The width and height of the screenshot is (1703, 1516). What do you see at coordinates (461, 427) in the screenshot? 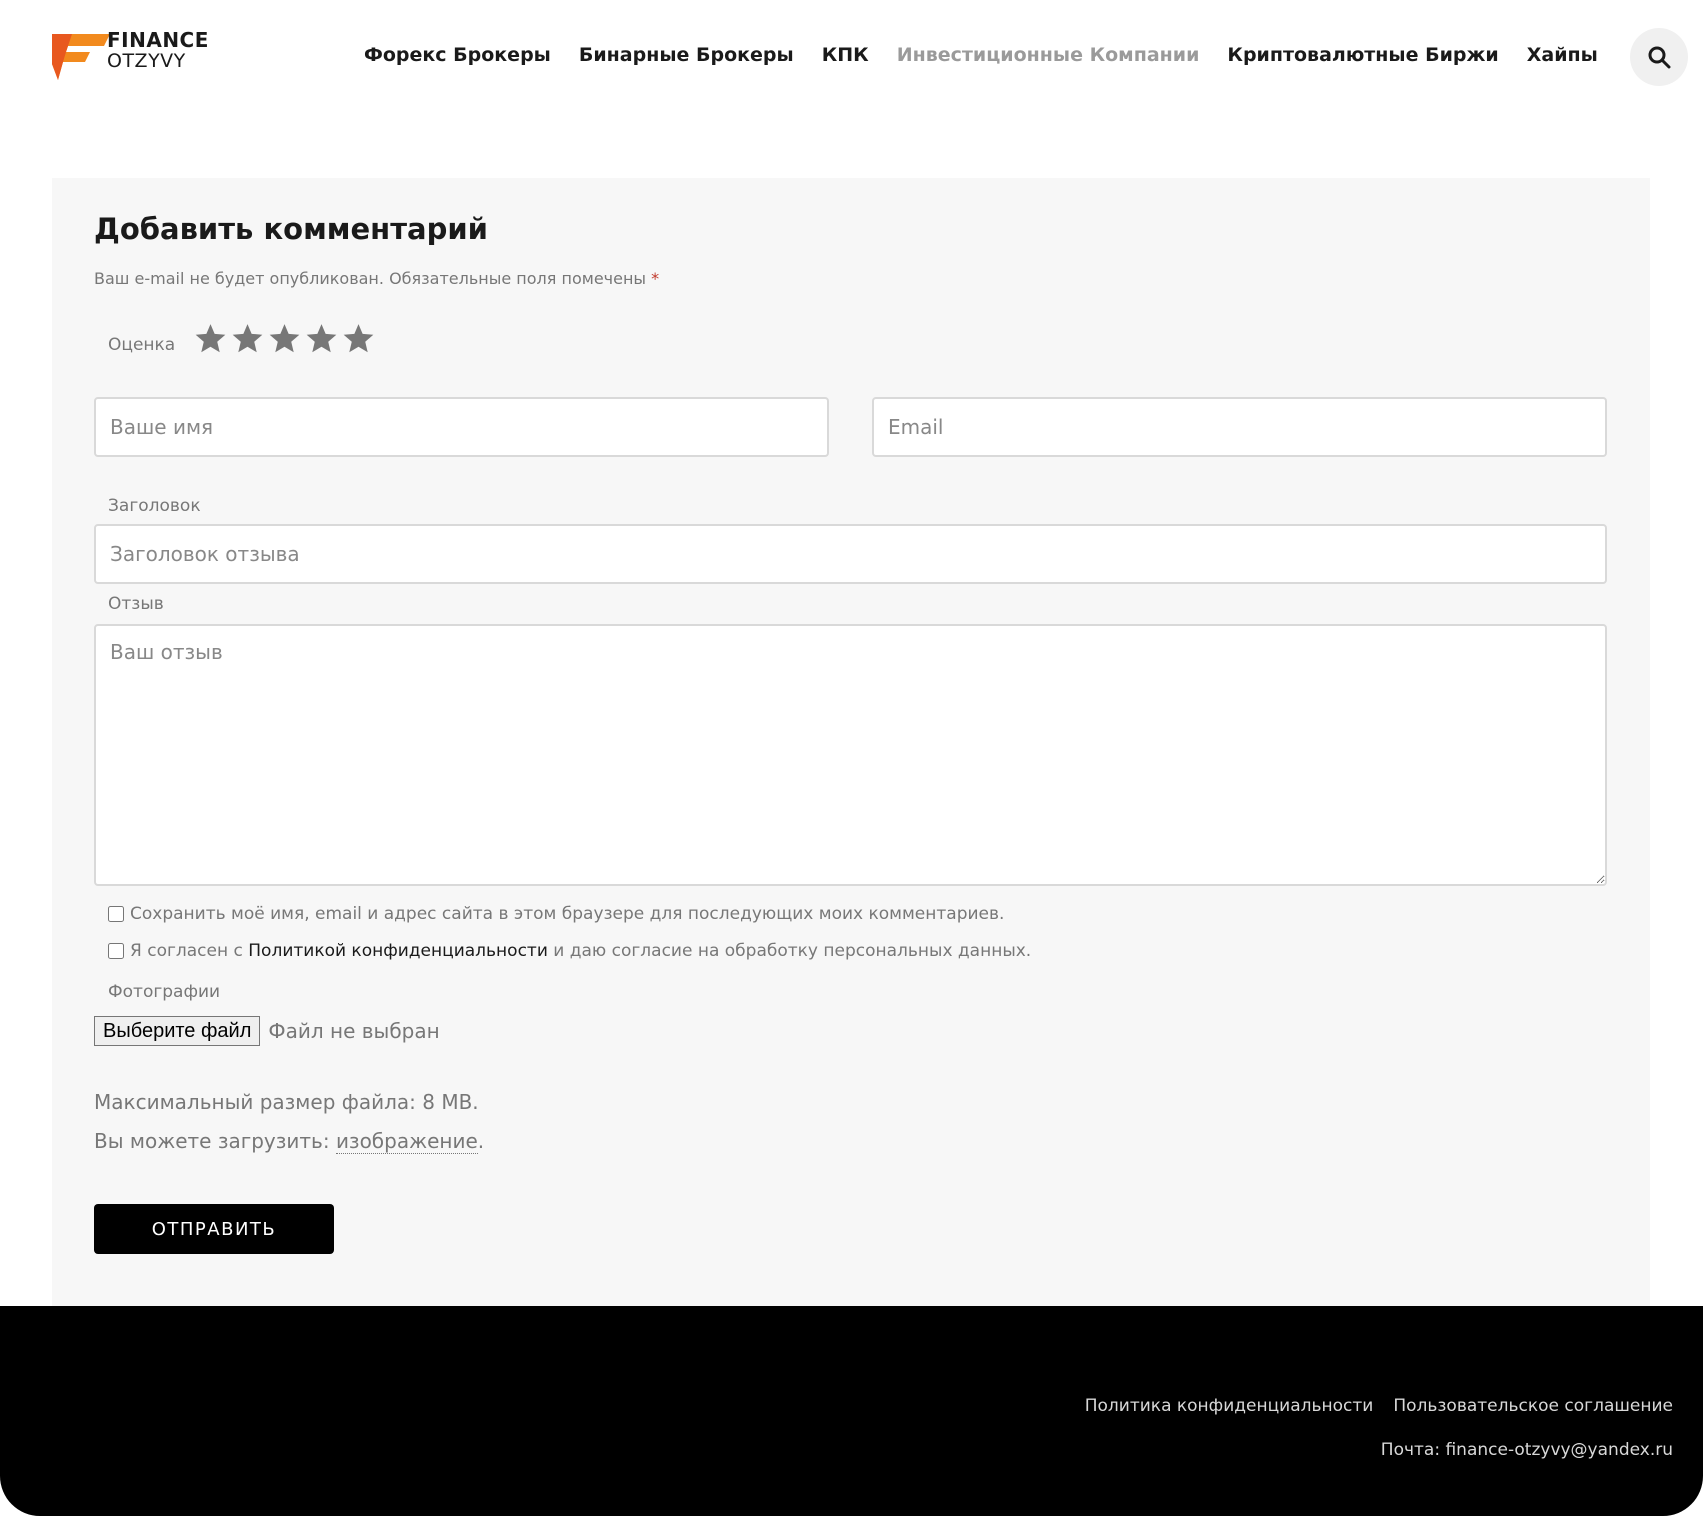
I see `name-input` at bounding box center [461, 427].